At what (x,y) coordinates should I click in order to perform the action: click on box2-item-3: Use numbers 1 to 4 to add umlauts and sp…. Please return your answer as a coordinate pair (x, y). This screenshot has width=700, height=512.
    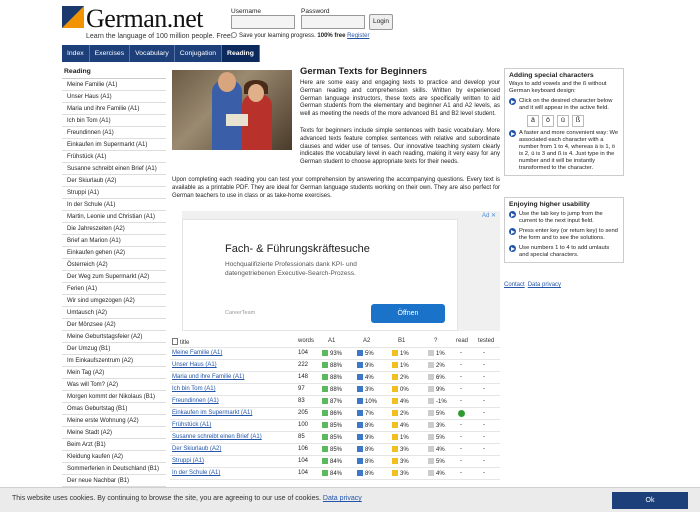
    Looking at the image, I should click on (564, 252).